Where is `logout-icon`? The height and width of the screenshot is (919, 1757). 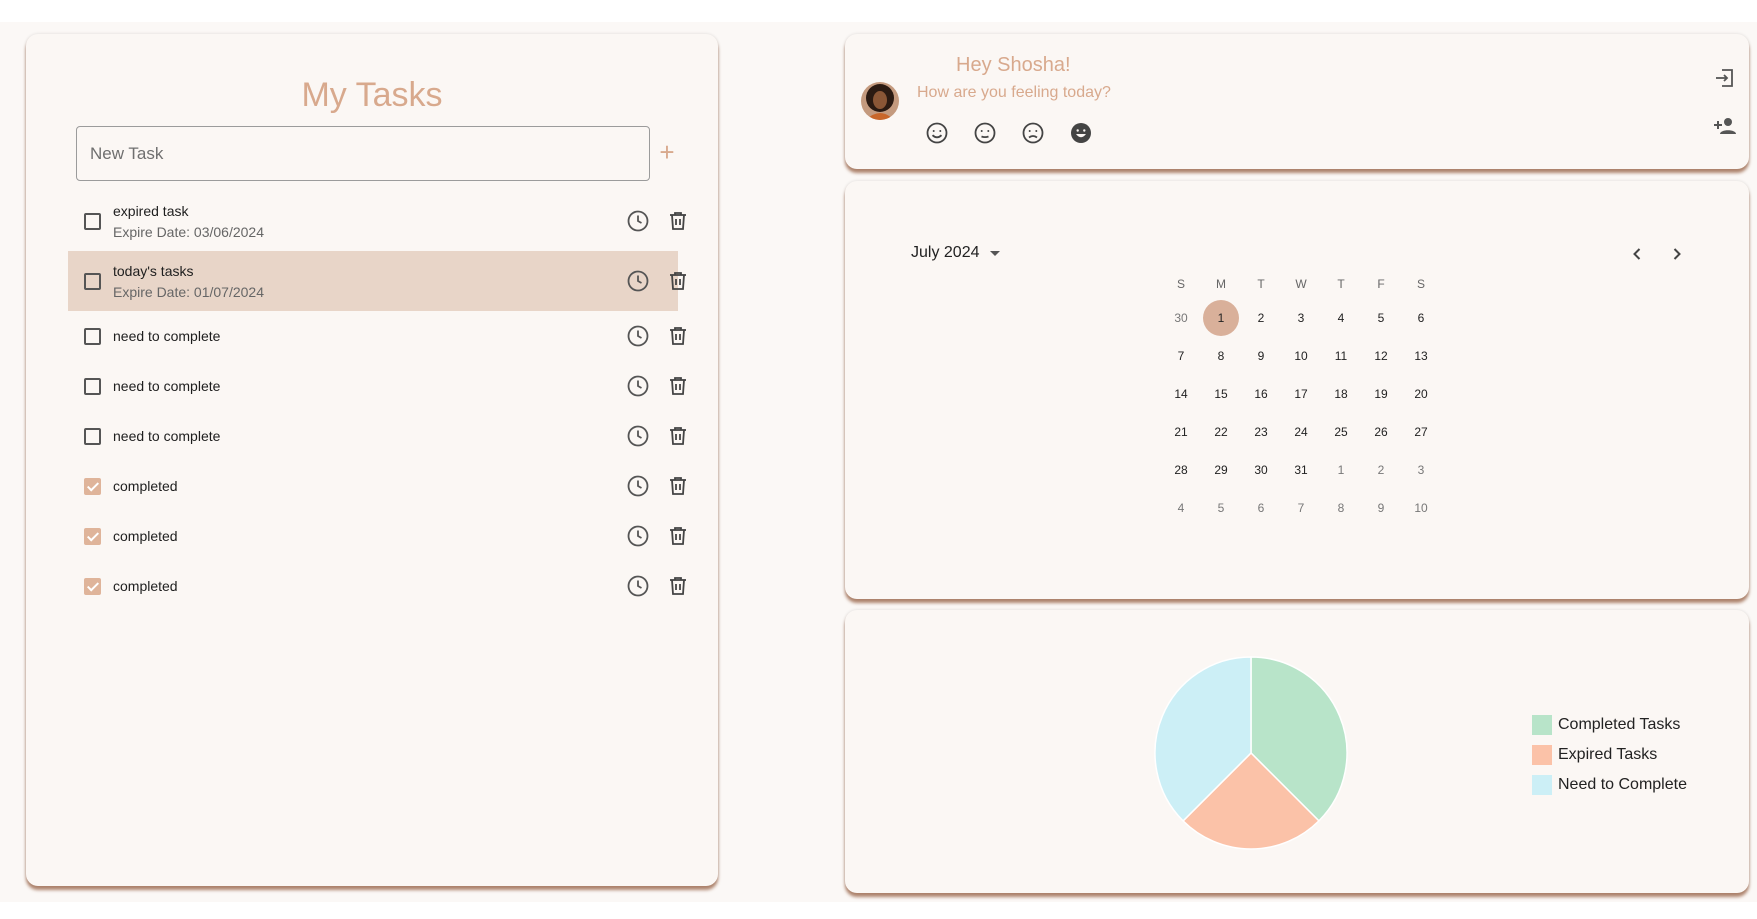
logout-icon is located at coordinates (1725, 78).